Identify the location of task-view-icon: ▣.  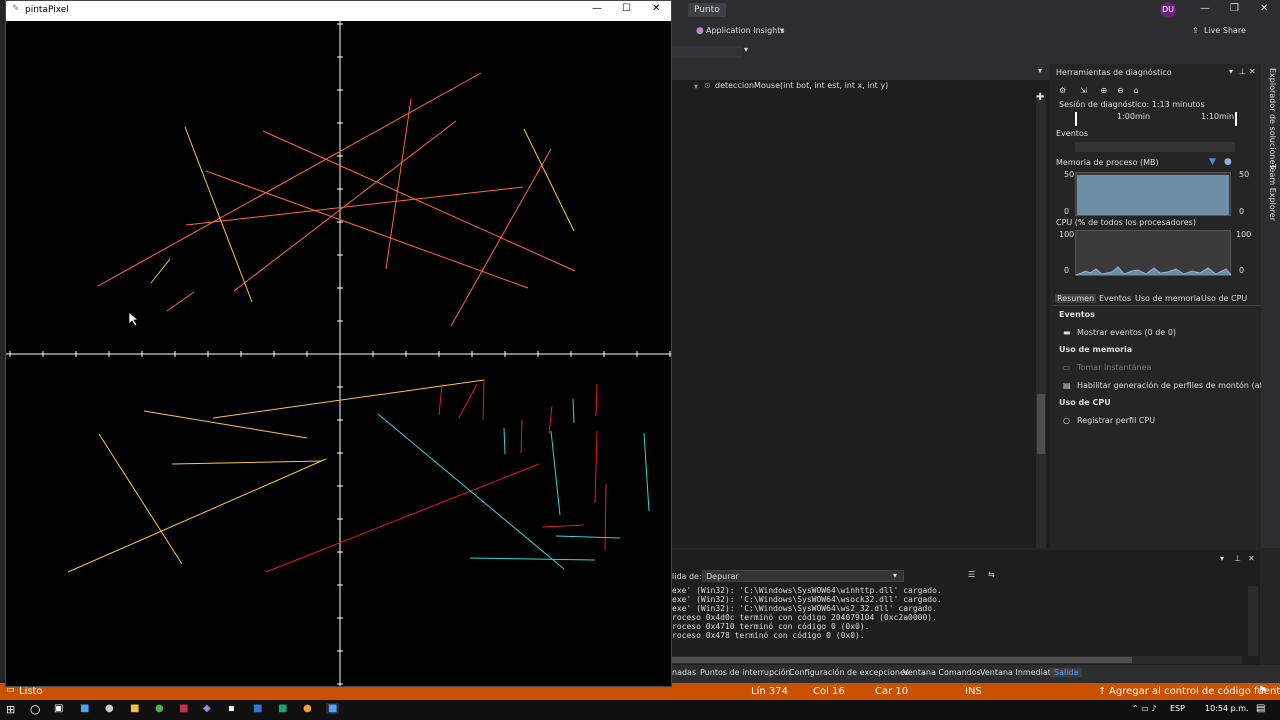
(58, 708).